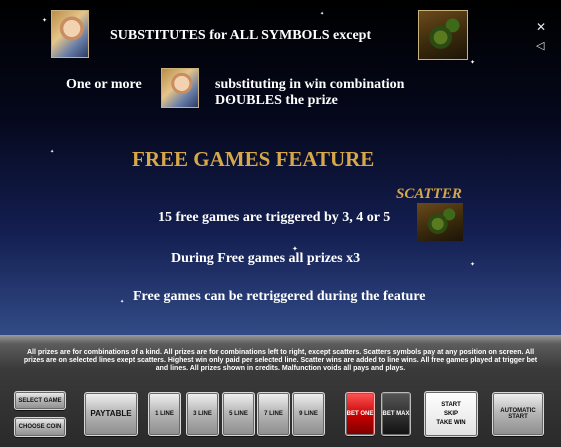 The height and width of the screenshot is (447, 561). I want to click on one-or-more-text: One or more, so click(104, 84).